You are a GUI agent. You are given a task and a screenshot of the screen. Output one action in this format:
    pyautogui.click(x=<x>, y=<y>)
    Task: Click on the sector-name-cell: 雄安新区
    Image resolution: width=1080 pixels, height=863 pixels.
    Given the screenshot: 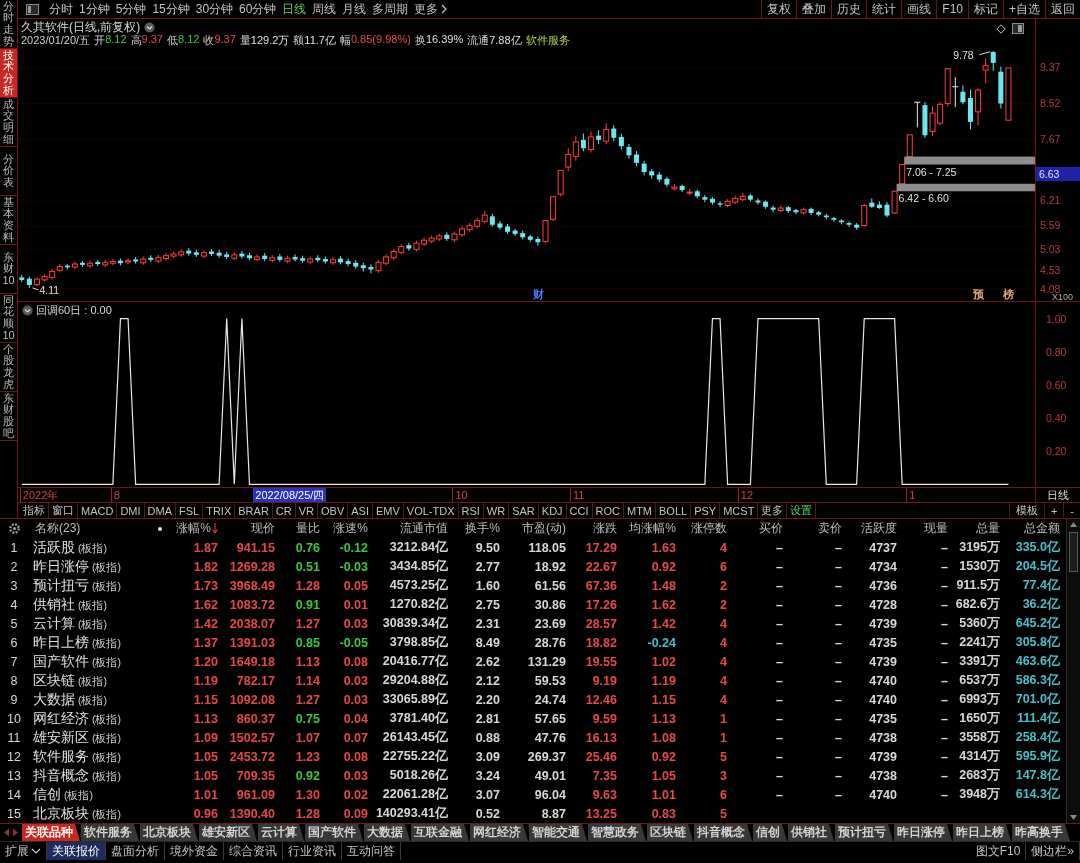 What is the action you would take?
    pyautogui.click(x=61, y=737)
    